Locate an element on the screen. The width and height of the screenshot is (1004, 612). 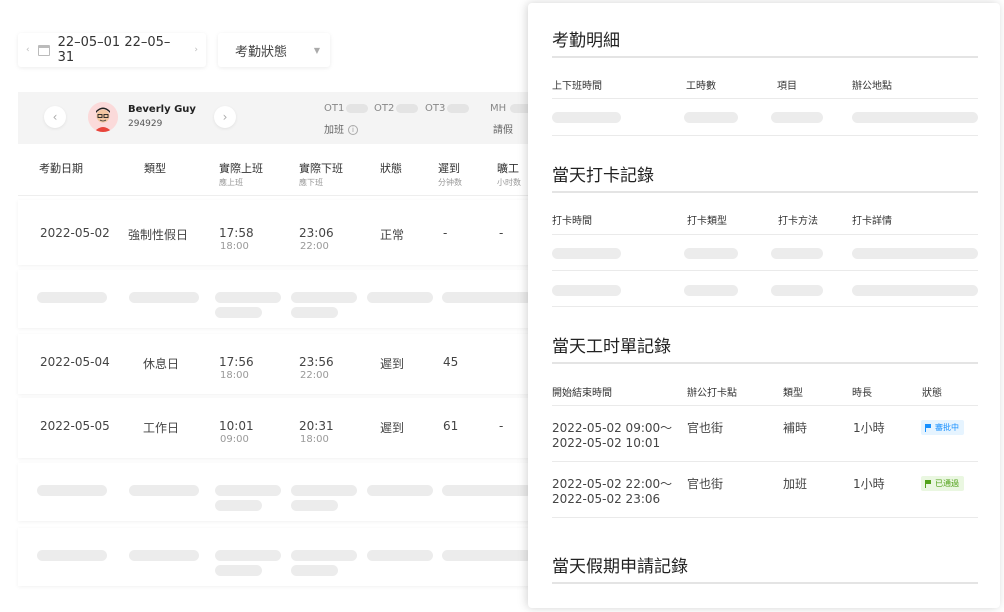
column-header-actual-out: 實際下班 is located at coordinates (321, 168).